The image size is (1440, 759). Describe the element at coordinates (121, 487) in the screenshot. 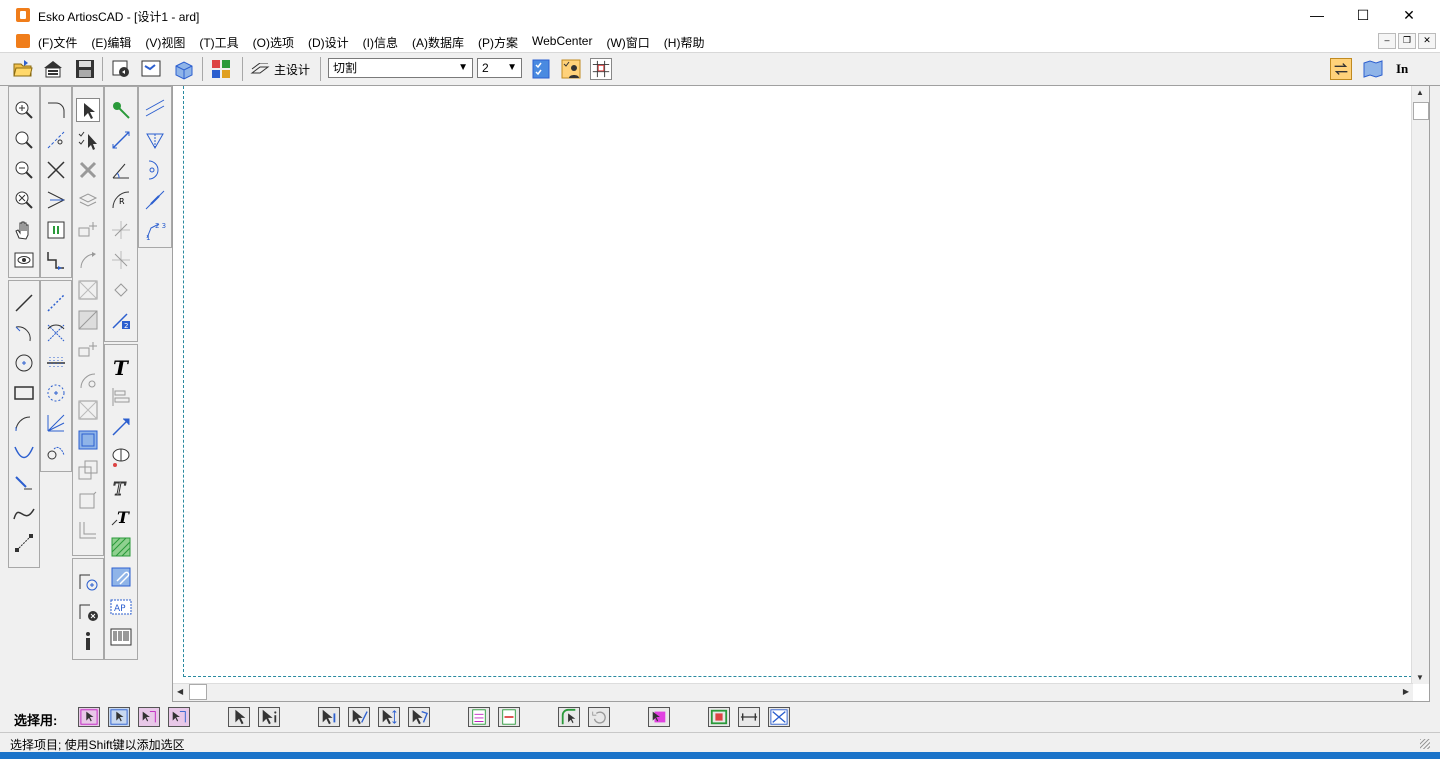

I see `text-outline-icon: T` at that location.